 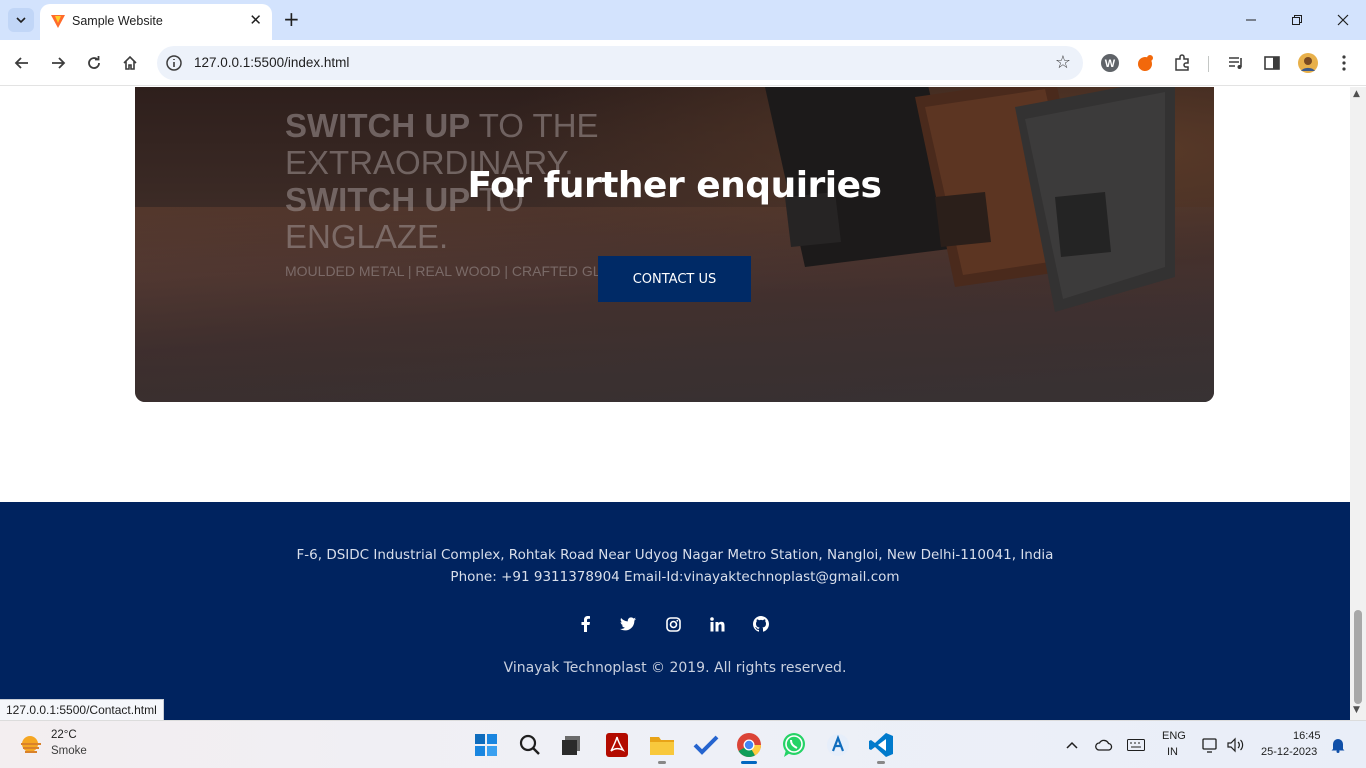 I want to click on clock-time: 16:45, so click(x=1307, y=736).